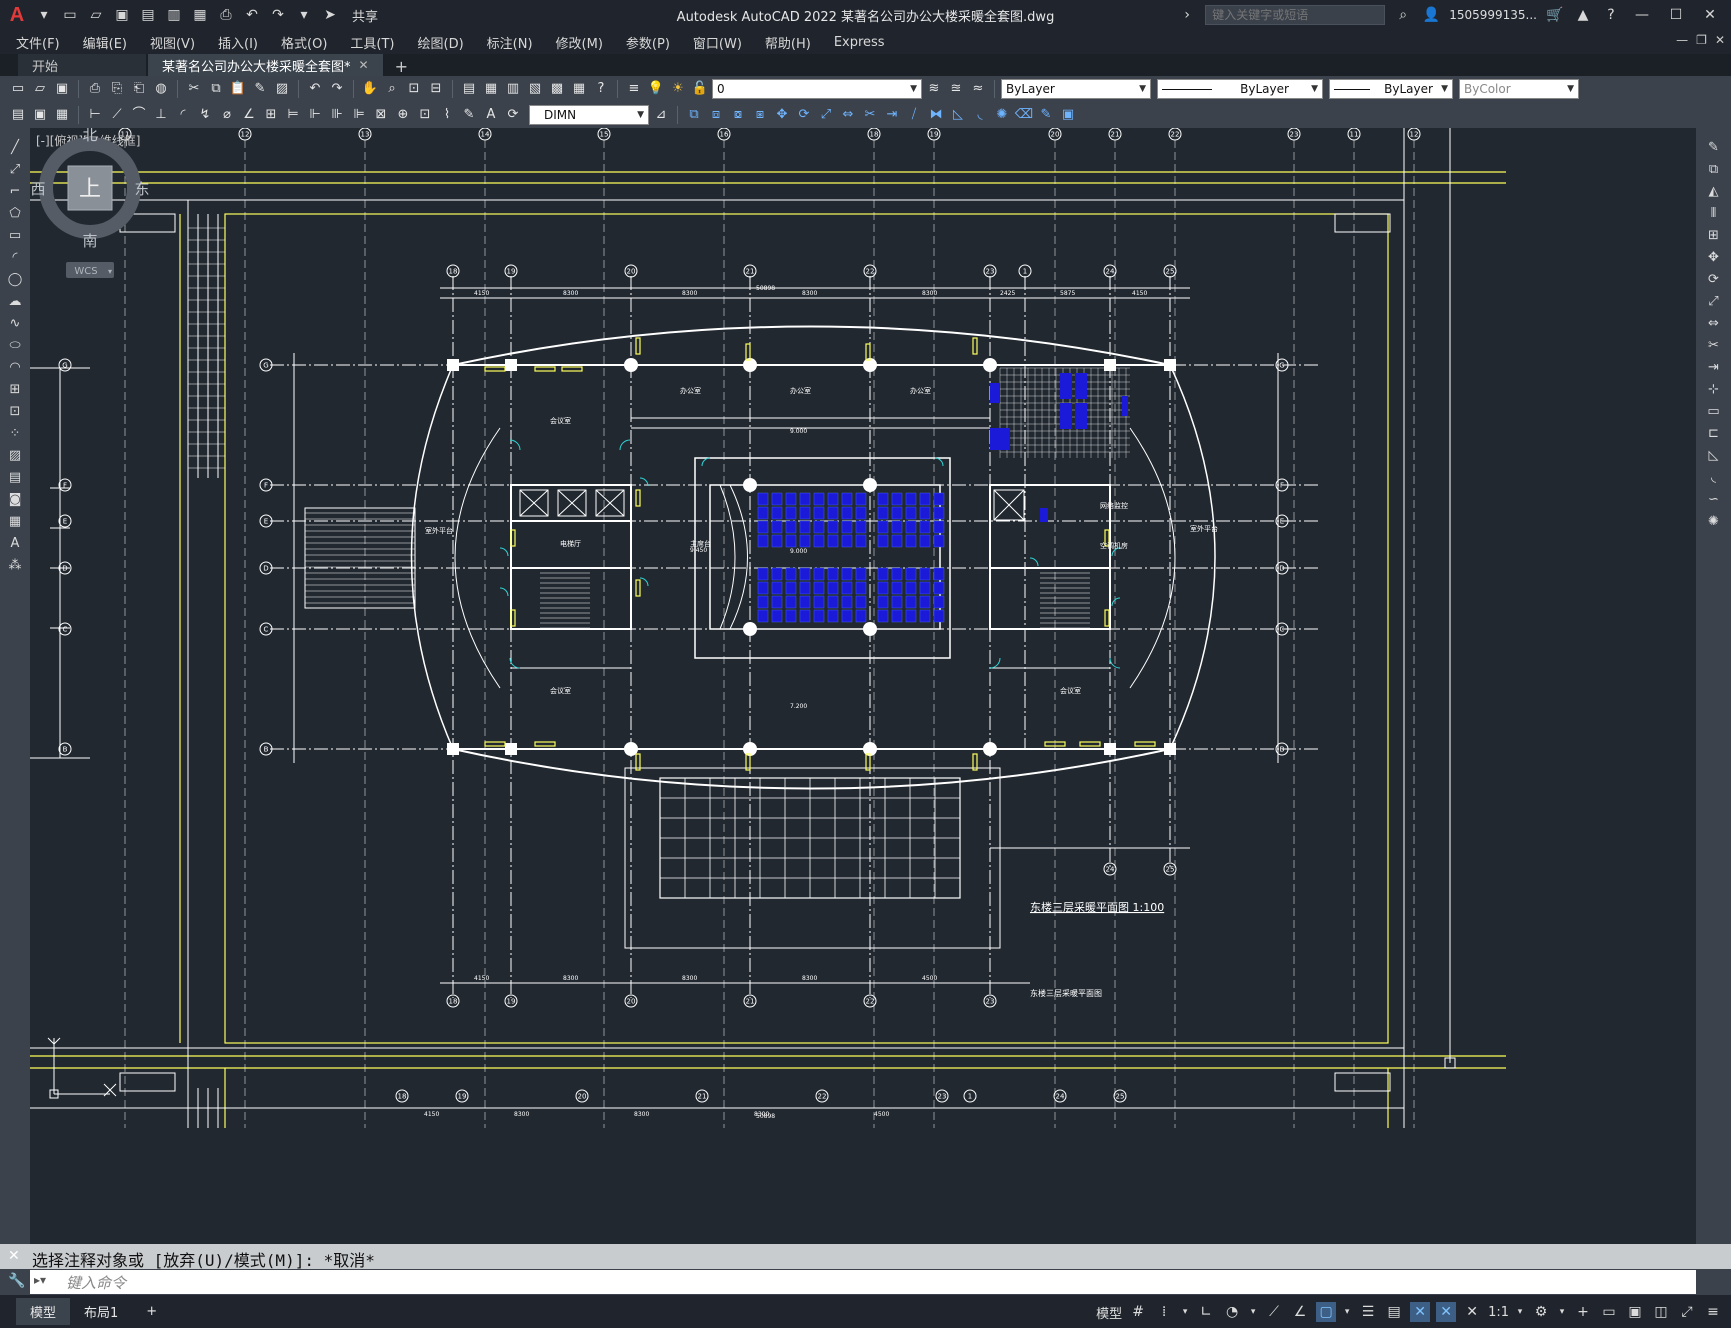 Image resolution: width=1731 pixels, height=1328 pixels. What do you see at coordinates (1714, 456) in the screenshot?
I see `chamfer-icon: ◺` at bounding box center [1714, 456].